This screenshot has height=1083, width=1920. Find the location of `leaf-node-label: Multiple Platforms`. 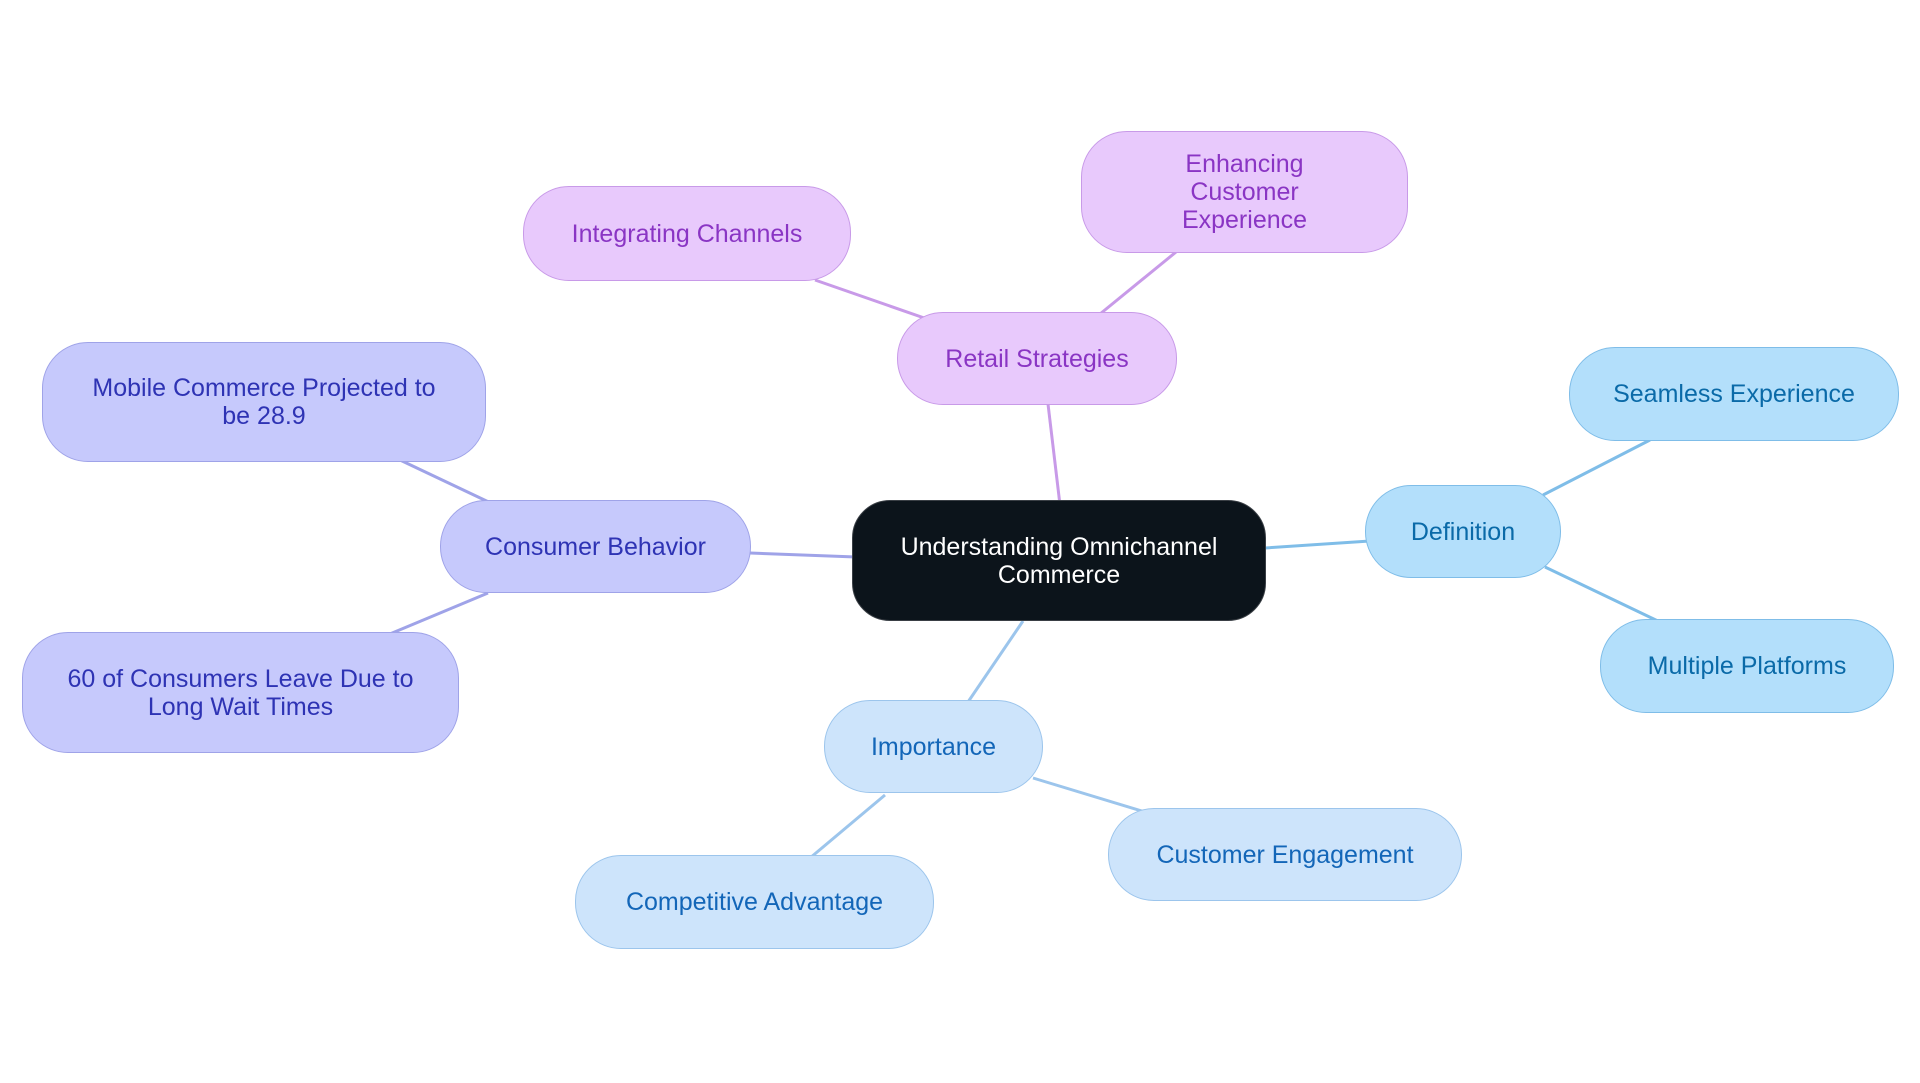

leaf-node-label: Multiple Platforms is located at coordinates (1747, 666).